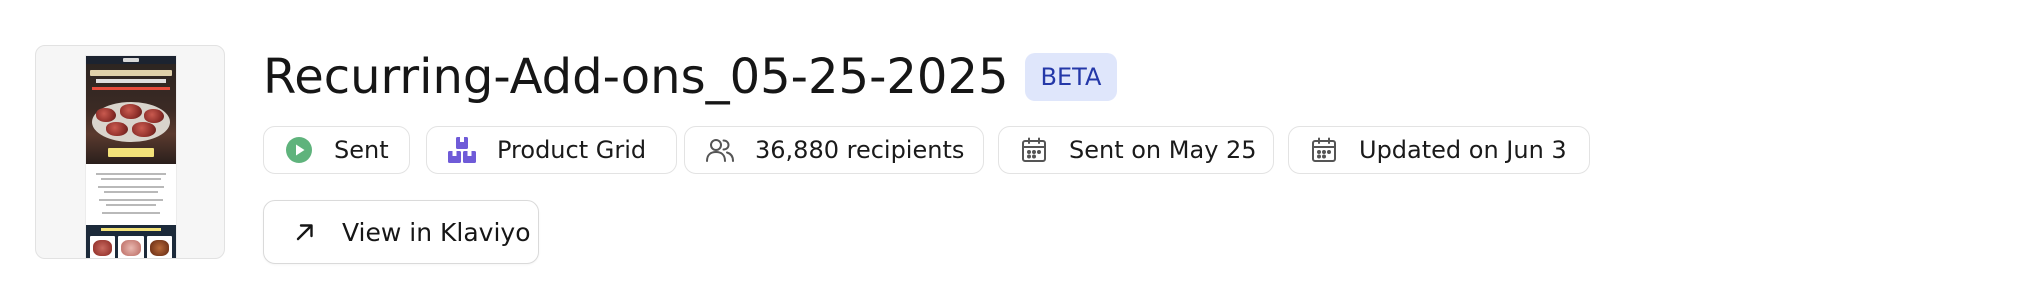 Image resolution: width=2040 pixels, height=288 pixels. I want to click on updated-on-label: Updated on Jun 3, so click(1463, 150).